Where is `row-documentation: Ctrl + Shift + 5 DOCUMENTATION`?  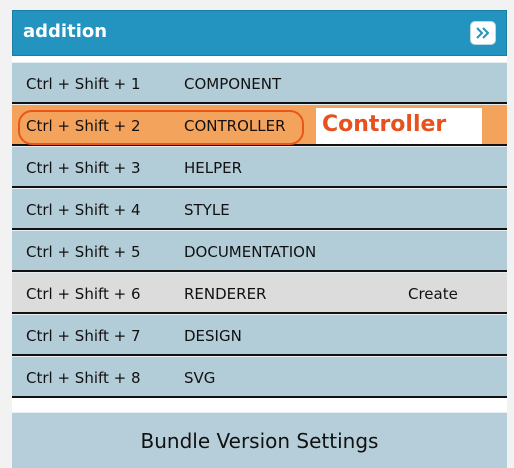 row-documentation: Ctrl + Shift + 5 DOCUMENTATION is located at coordinates (259, 251).